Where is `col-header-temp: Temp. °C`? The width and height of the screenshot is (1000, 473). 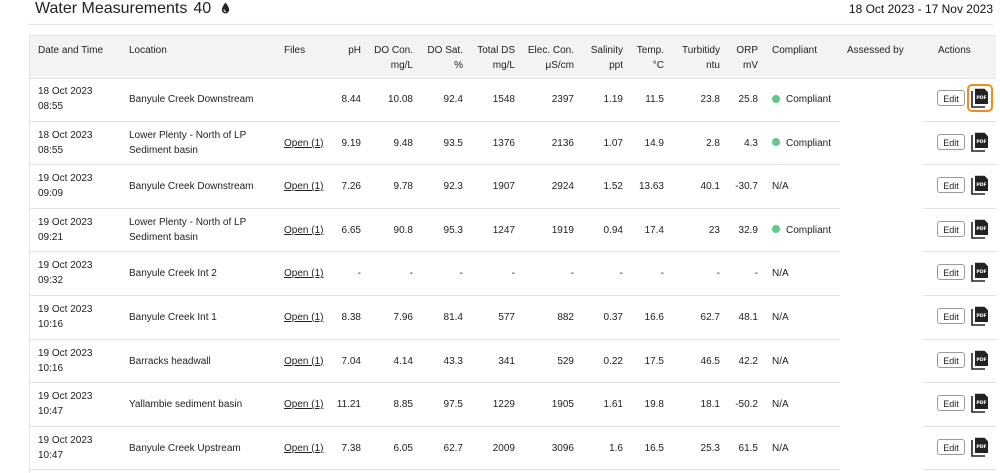 col-header-temp: Temp. °C is located at coordinates (646, 58).